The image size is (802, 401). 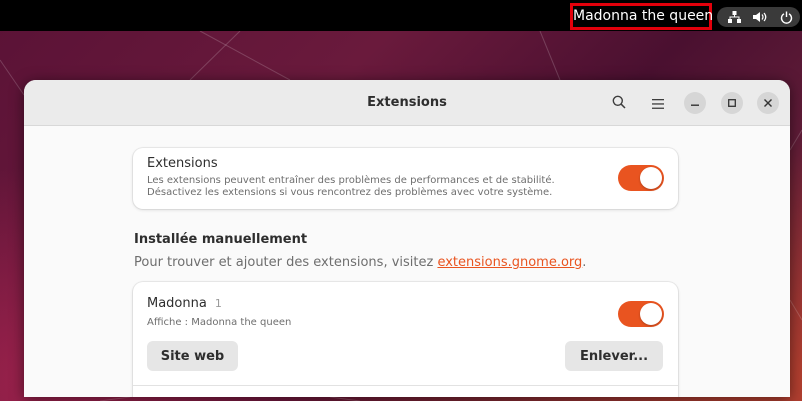 I want to click on close-icon, so click(x=768, y=103).